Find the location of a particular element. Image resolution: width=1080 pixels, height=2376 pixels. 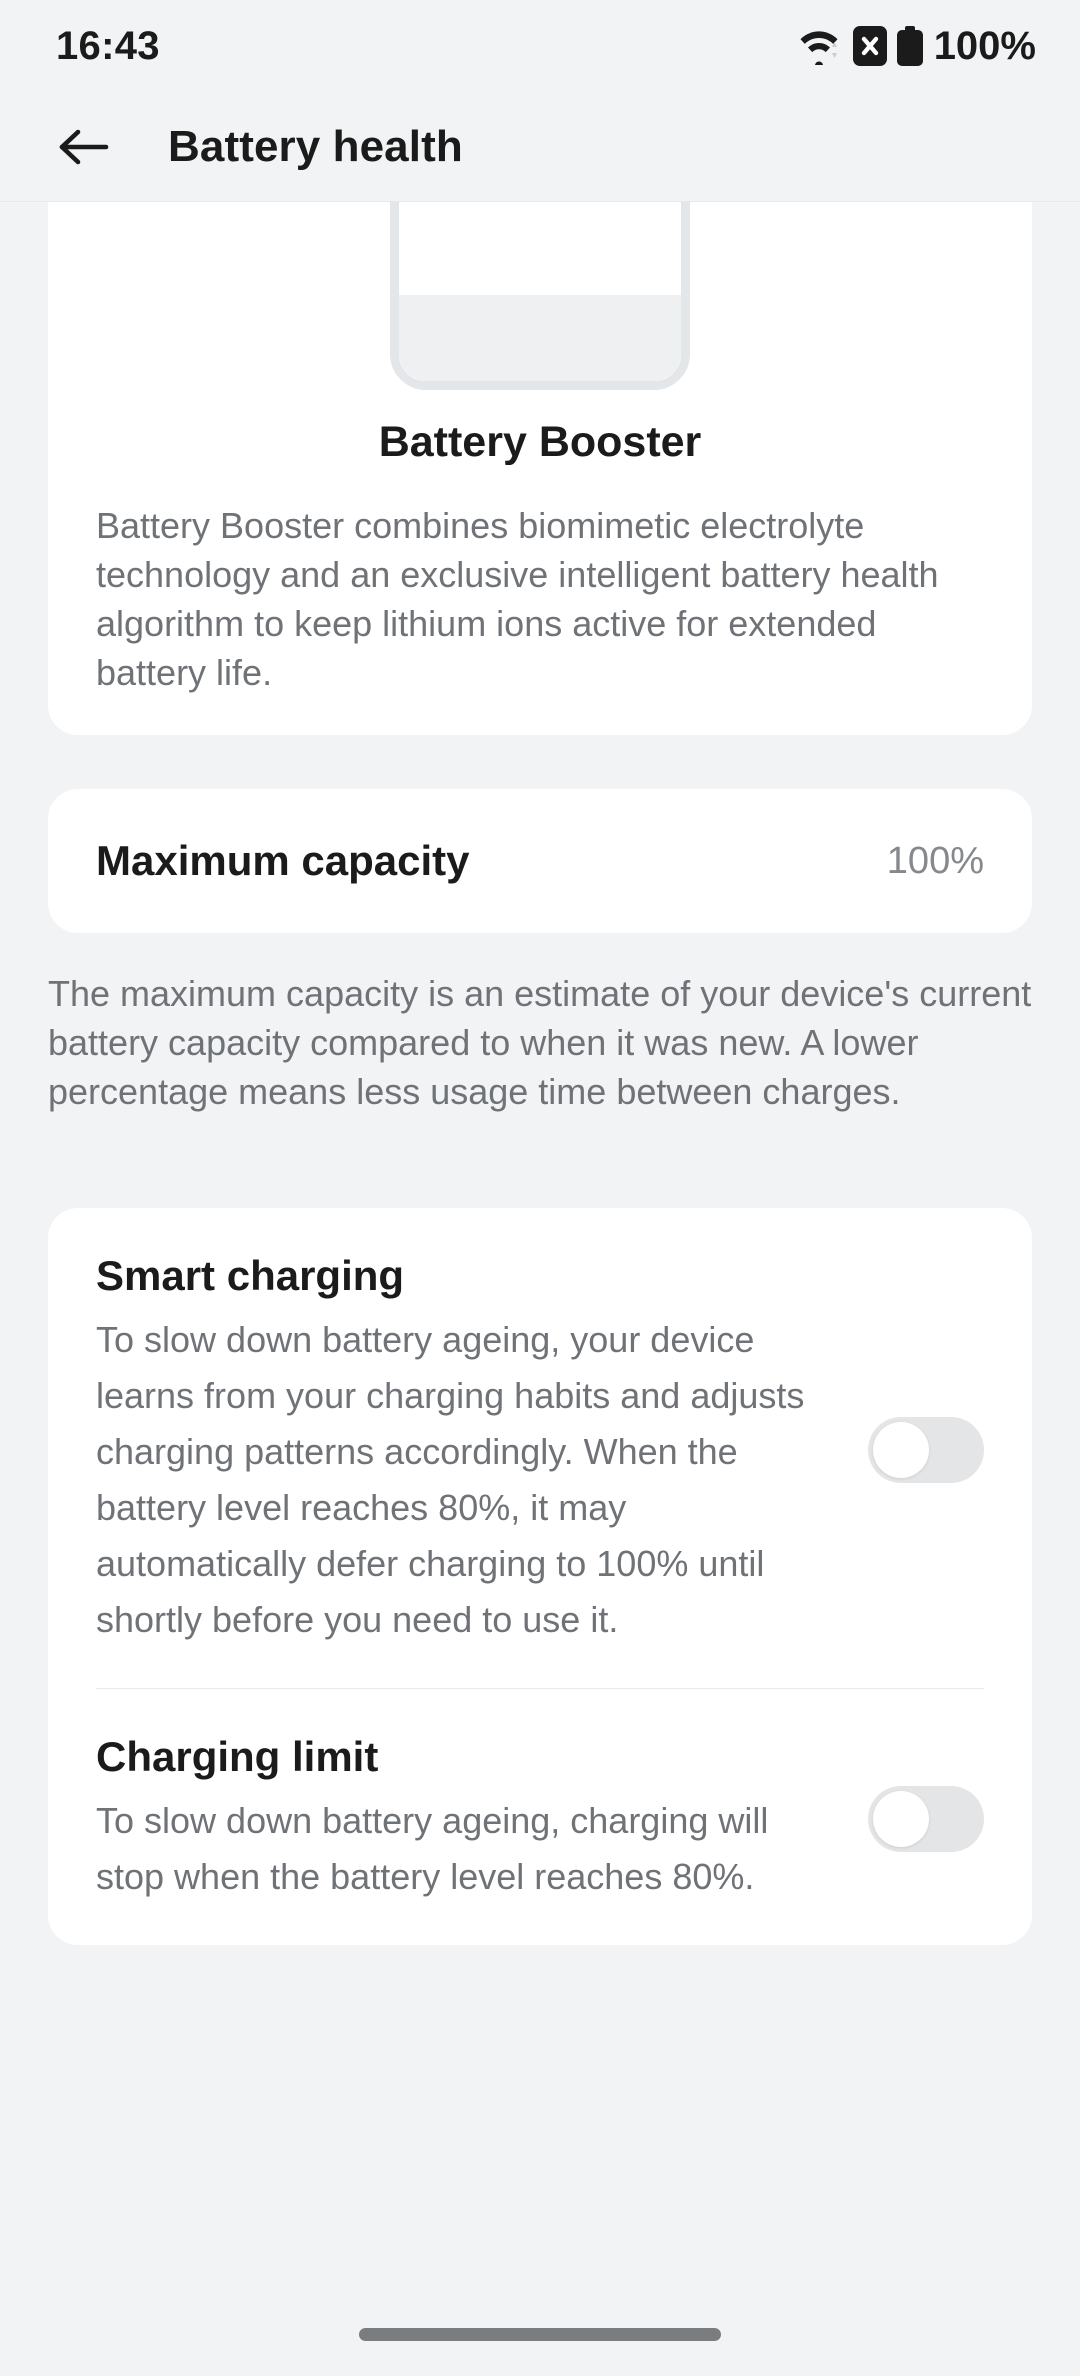

home-indicator is located at coordinates (540, 2334).